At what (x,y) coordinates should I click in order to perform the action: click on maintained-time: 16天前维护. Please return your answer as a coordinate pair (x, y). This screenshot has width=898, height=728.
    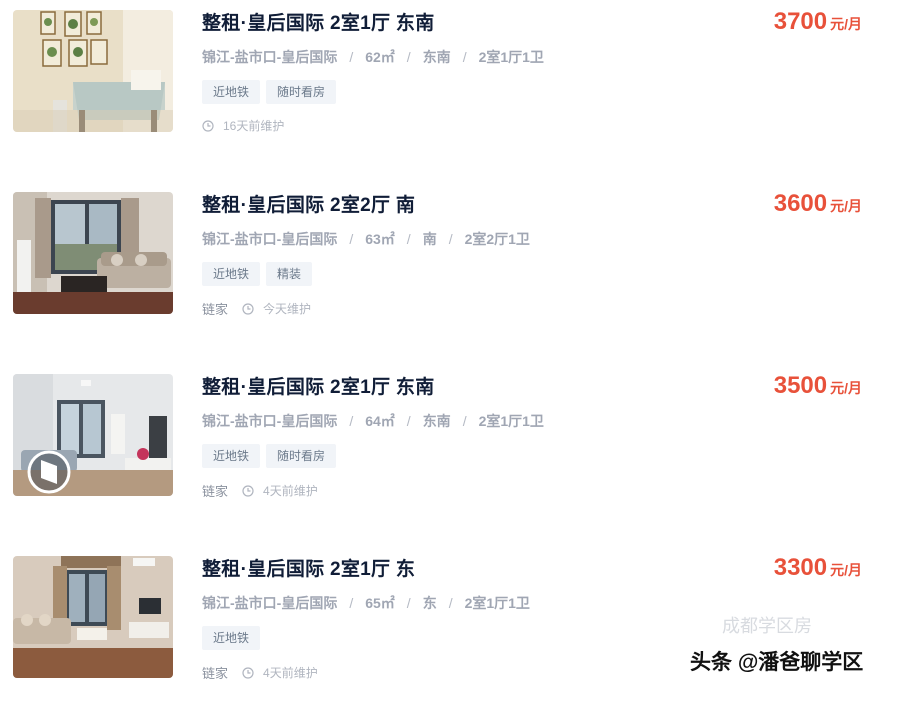
    Looking at the image, I should click on (254, 126).